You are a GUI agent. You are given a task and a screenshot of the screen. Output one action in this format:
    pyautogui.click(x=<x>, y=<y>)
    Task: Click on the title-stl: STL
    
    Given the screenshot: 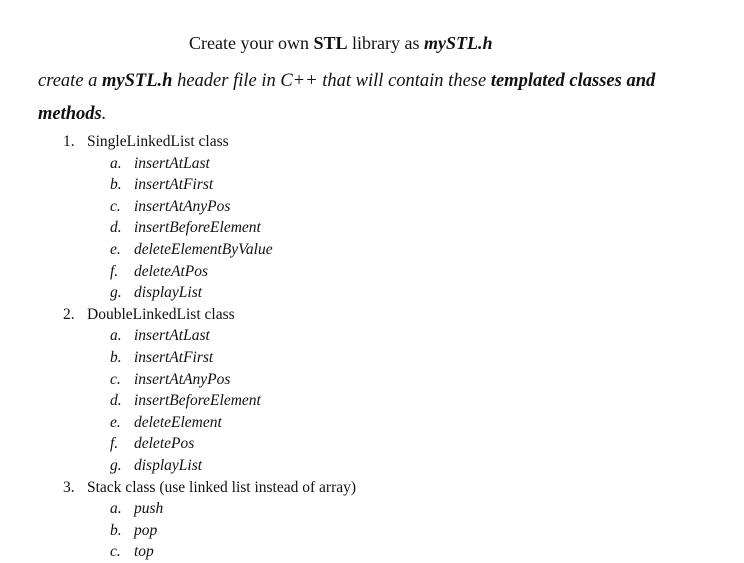 What is the action you would take?
    pyautogui.click(x=330, y=43)
    